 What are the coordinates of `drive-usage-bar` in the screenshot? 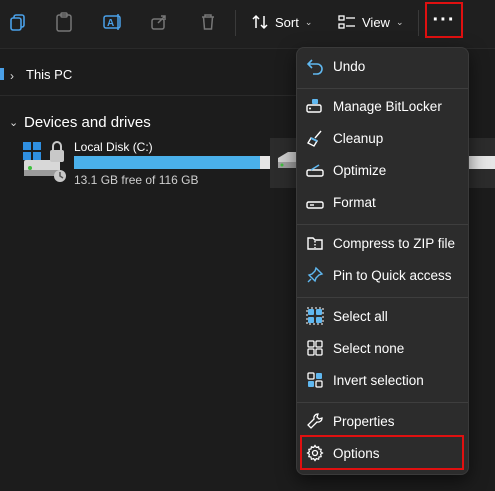 It's located at (167, 162).